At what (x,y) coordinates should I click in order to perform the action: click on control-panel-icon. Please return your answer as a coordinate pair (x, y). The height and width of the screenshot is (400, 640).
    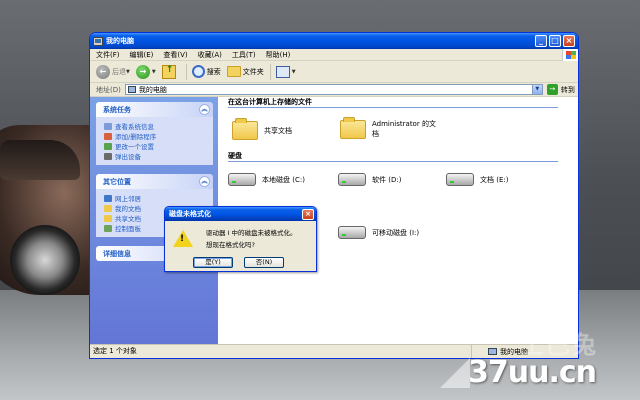
    Looking at the image, I should click on (108, 228).